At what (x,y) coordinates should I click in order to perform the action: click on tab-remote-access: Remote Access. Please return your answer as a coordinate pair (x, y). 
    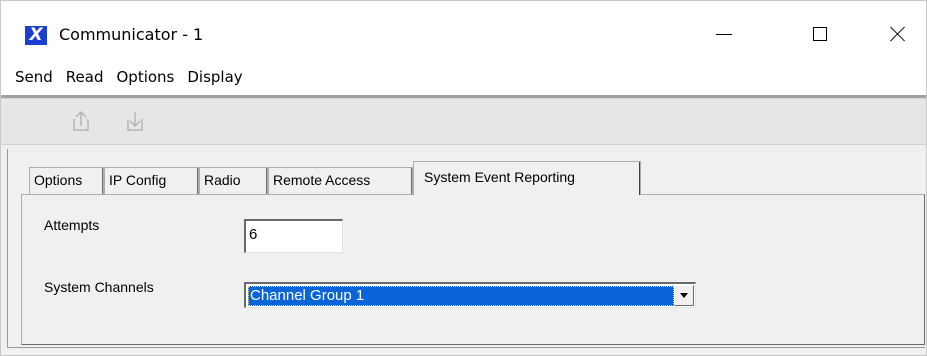
    Looking at the image, I should click on (340, 180).